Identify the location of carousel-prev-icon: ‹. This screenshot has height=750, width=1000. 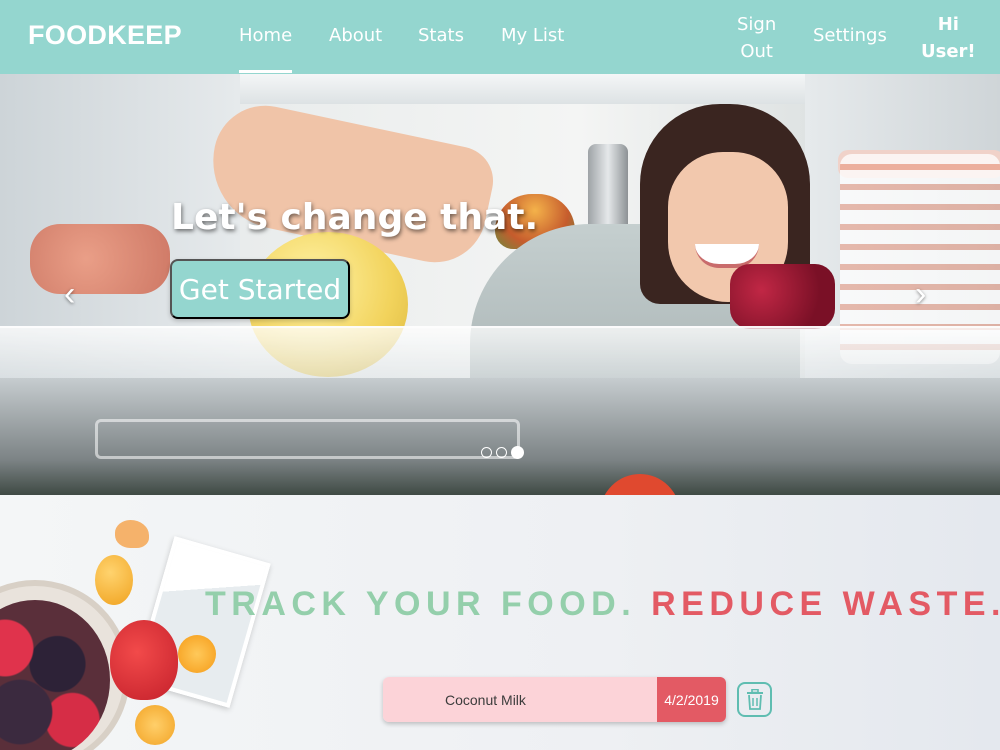
(69, 294).